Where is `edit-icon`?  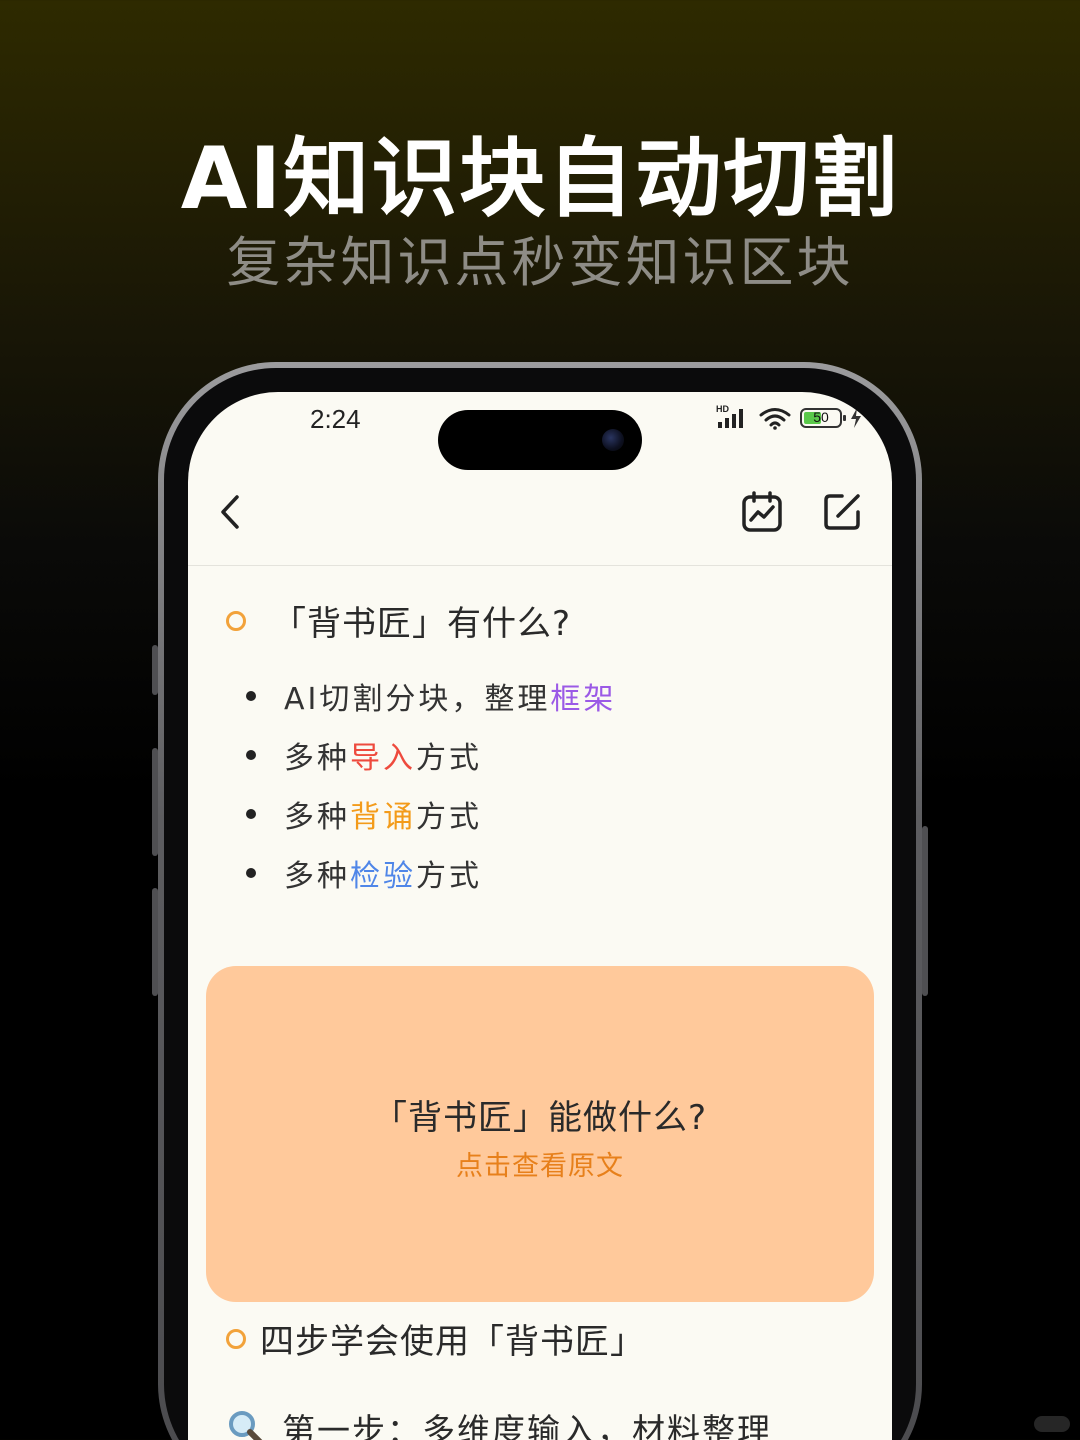
edit-icon is located at coordinates (842, 512).